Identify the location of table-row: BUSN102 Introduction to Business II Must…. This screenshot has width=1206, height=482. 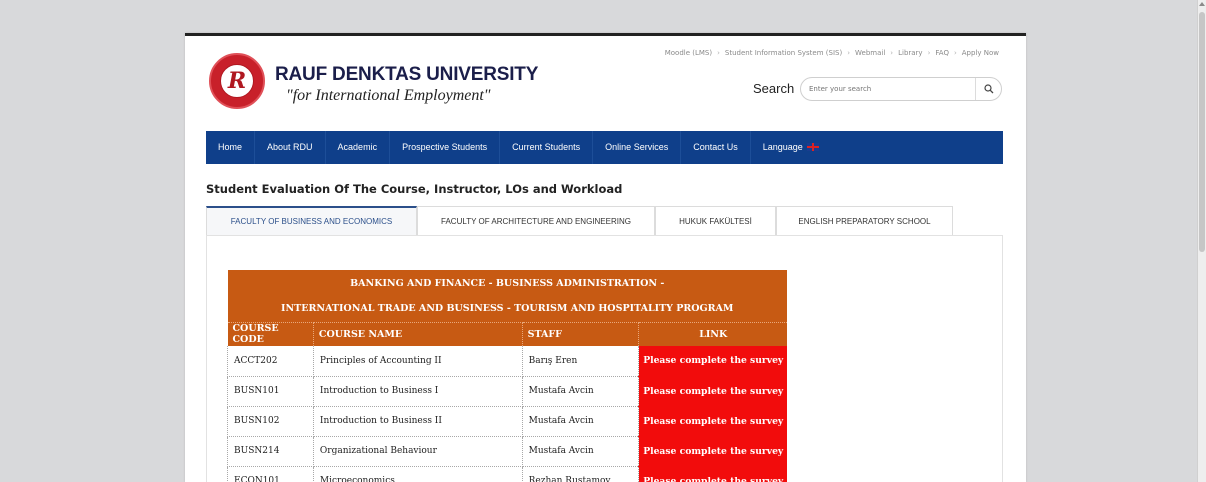
(507, 421).